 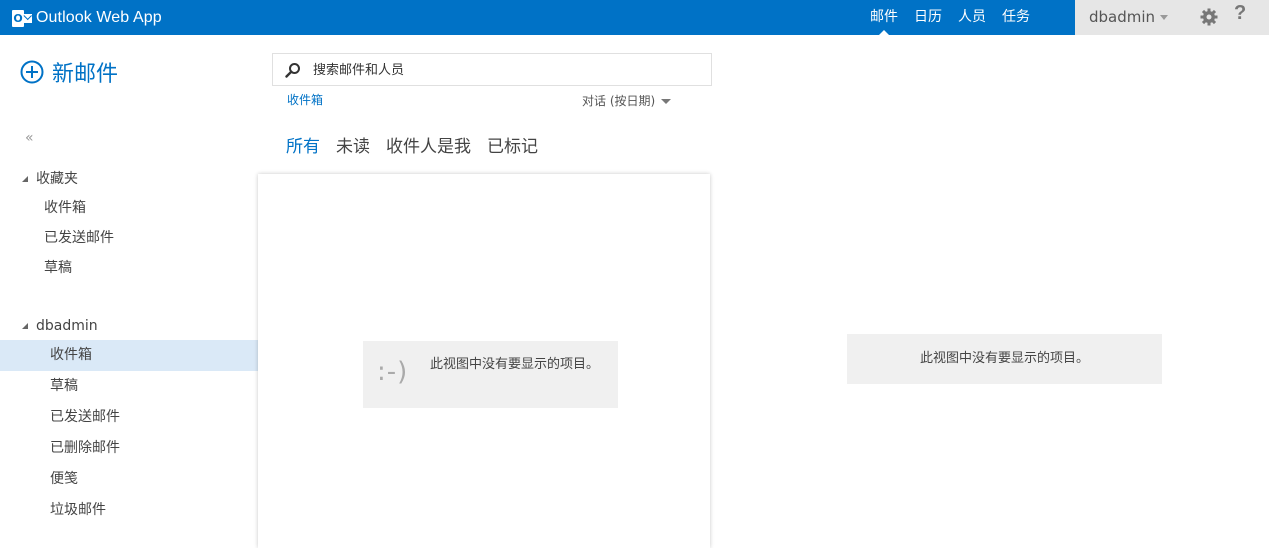 I want to click on folder-inbox: 收件箱, so click(x=129, y=355).